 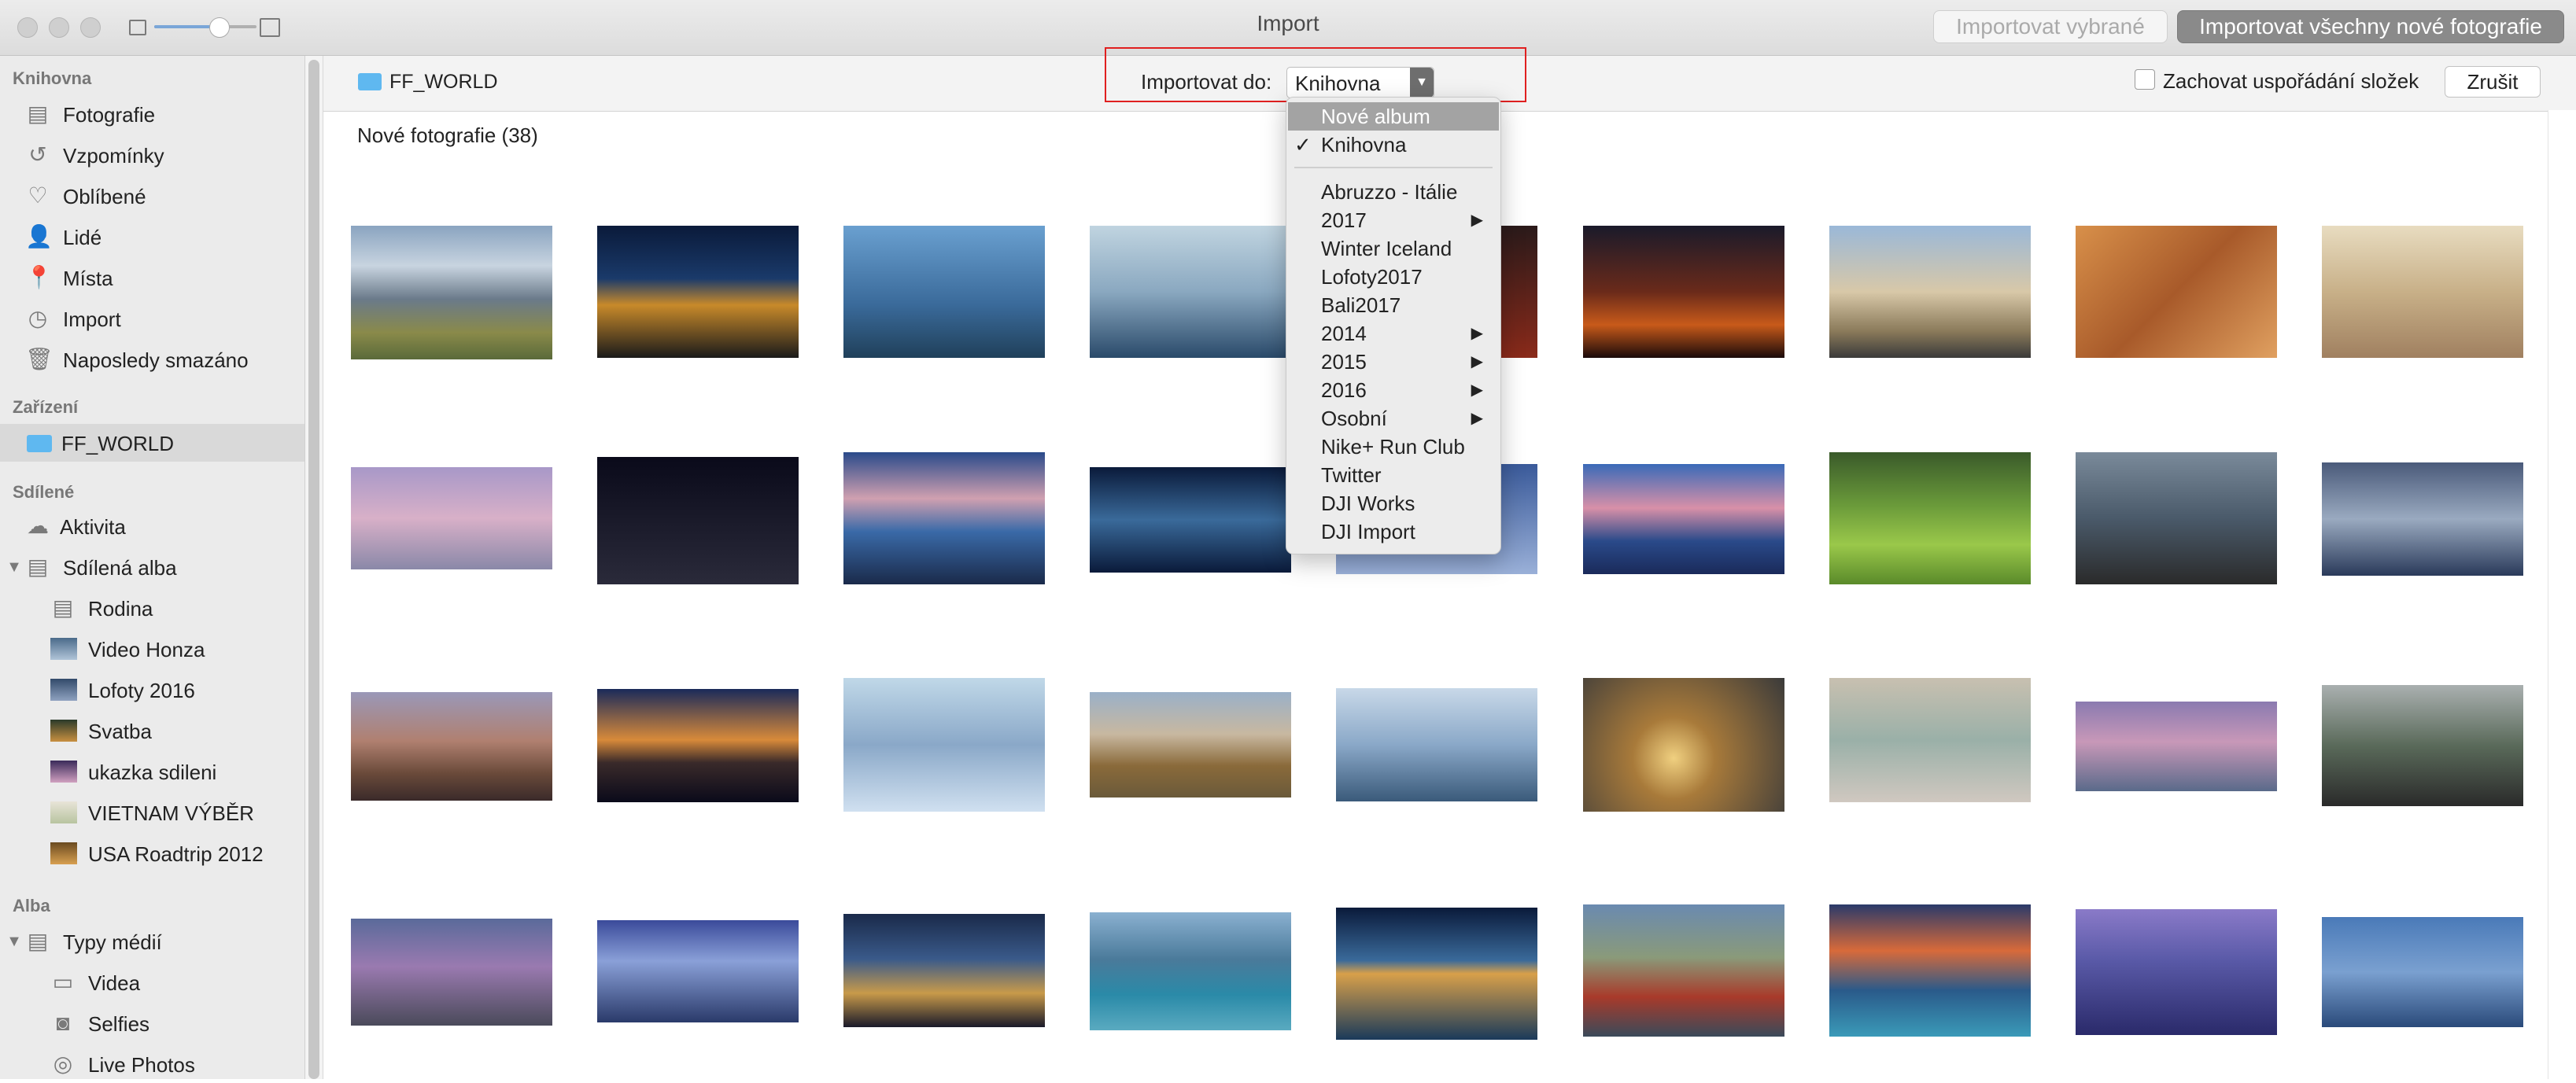 I want to click on menu-item-2015: 2015 ▶, so click(x=1393, y=362).